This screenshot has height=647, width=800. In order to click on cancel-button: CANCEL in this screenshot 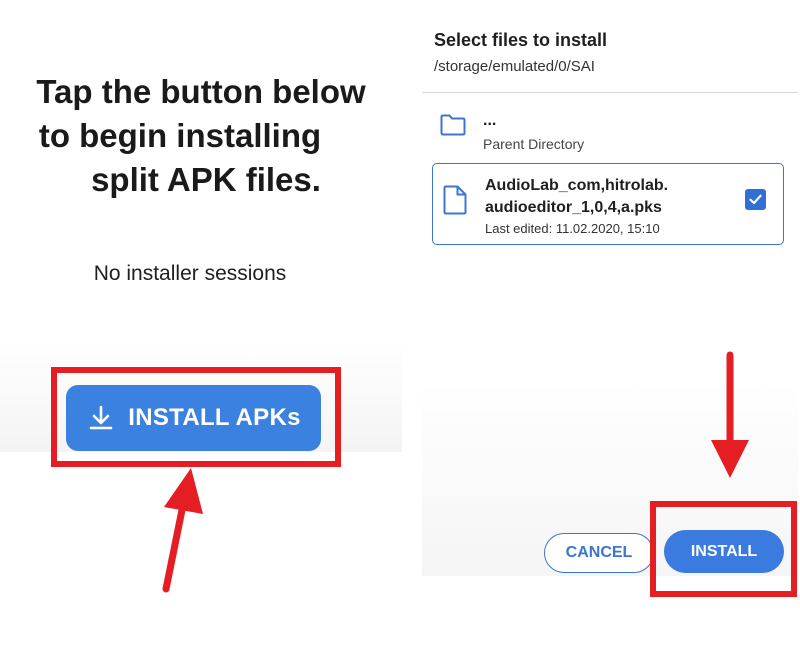, I will do `click(599, 553)`.